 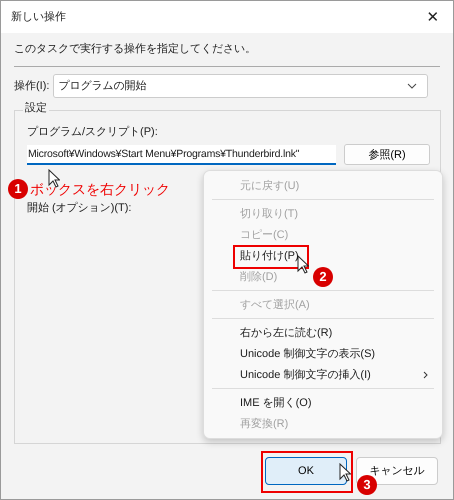 What do you see at coordinates (269, 255) in the screenshot?
I see `menu-item: 貼り付け(P)` at bounding box center [269, 255].